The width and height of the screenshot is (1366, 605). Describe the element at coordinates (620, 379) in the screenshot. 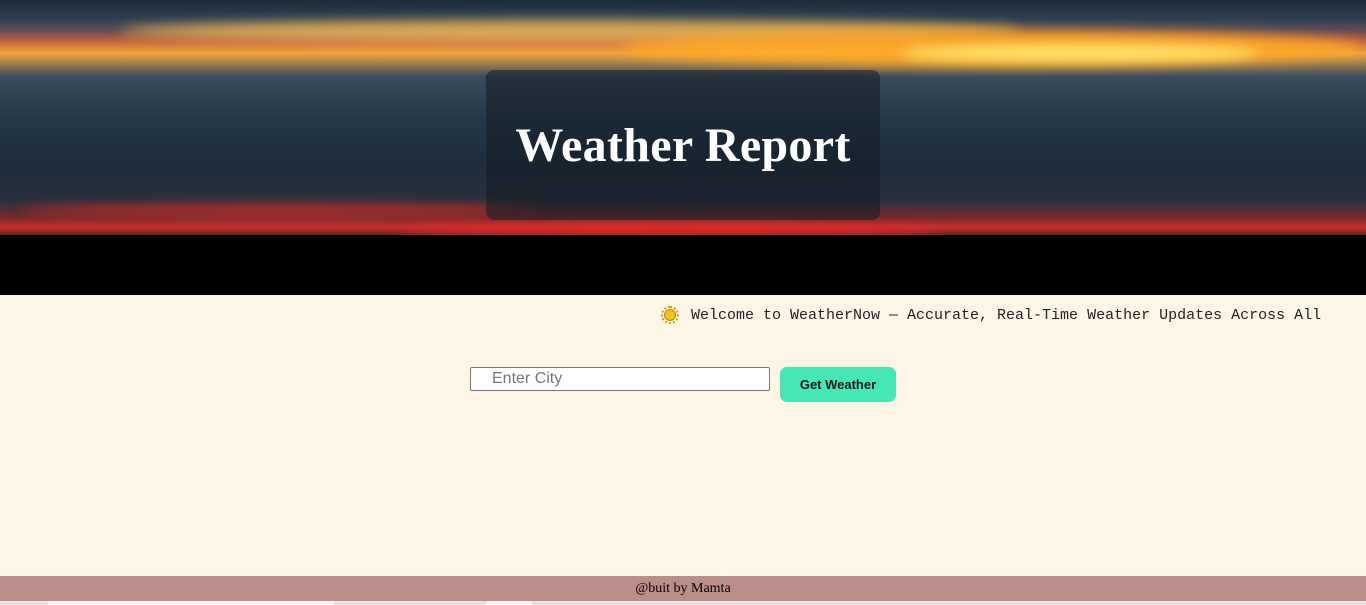

I see `city-input` at that location.